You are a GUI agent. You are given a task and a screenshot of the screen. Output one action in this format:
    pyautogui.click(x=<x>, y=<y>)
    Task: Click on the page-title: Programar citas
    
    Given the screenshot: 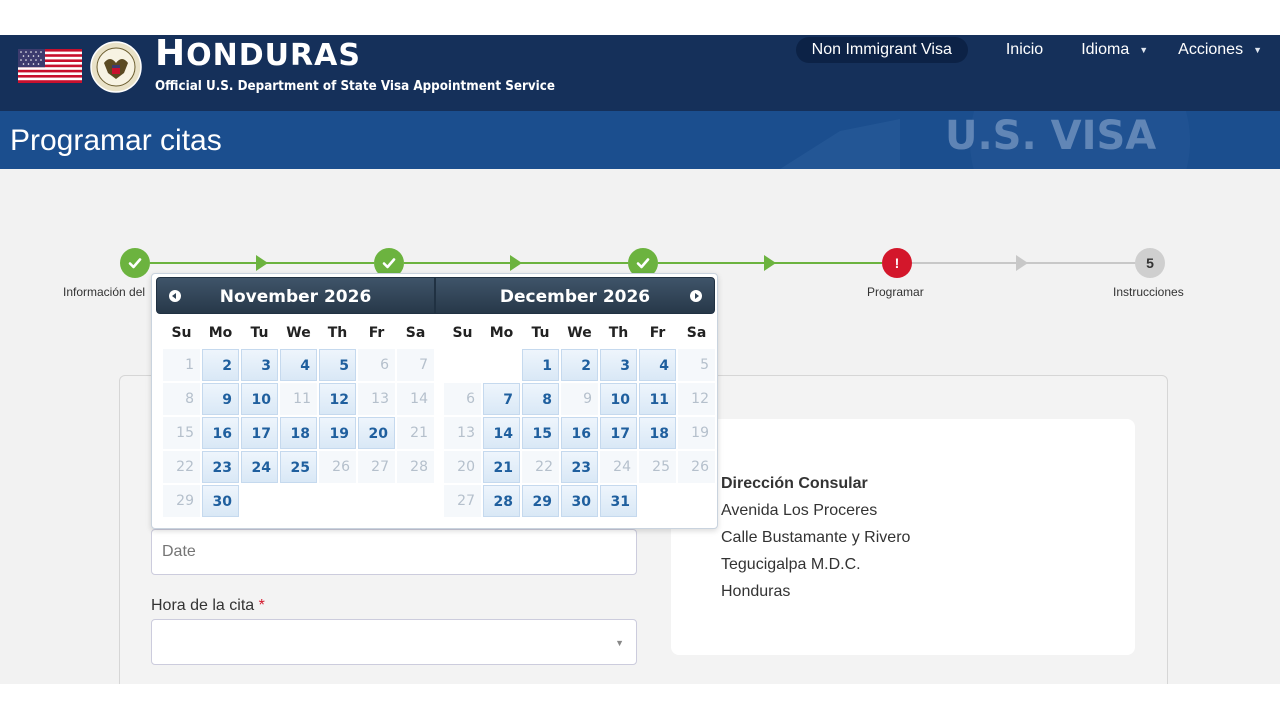 What is the action you would take?
    pyautogui.click(x=116, y=140)
    